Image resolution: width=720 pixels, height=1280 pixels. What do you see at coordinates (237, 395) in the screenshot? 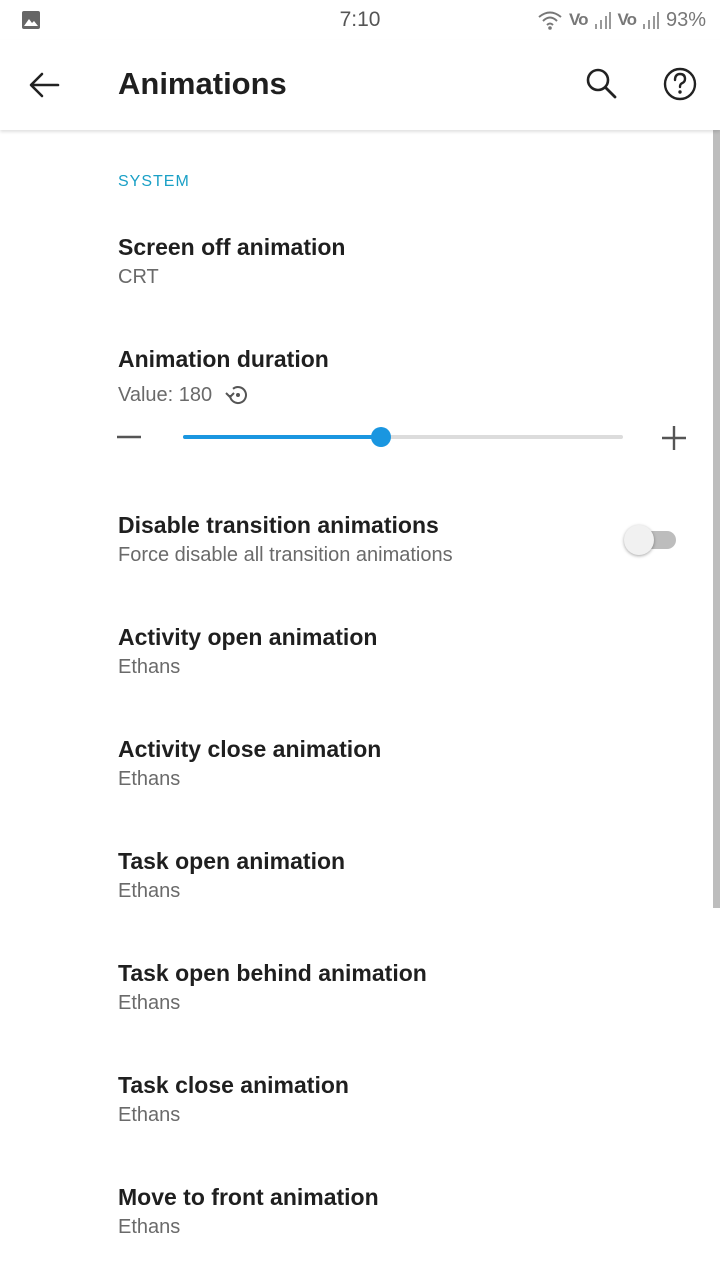
I see `restore-icon` at bounding box center [237, 395].